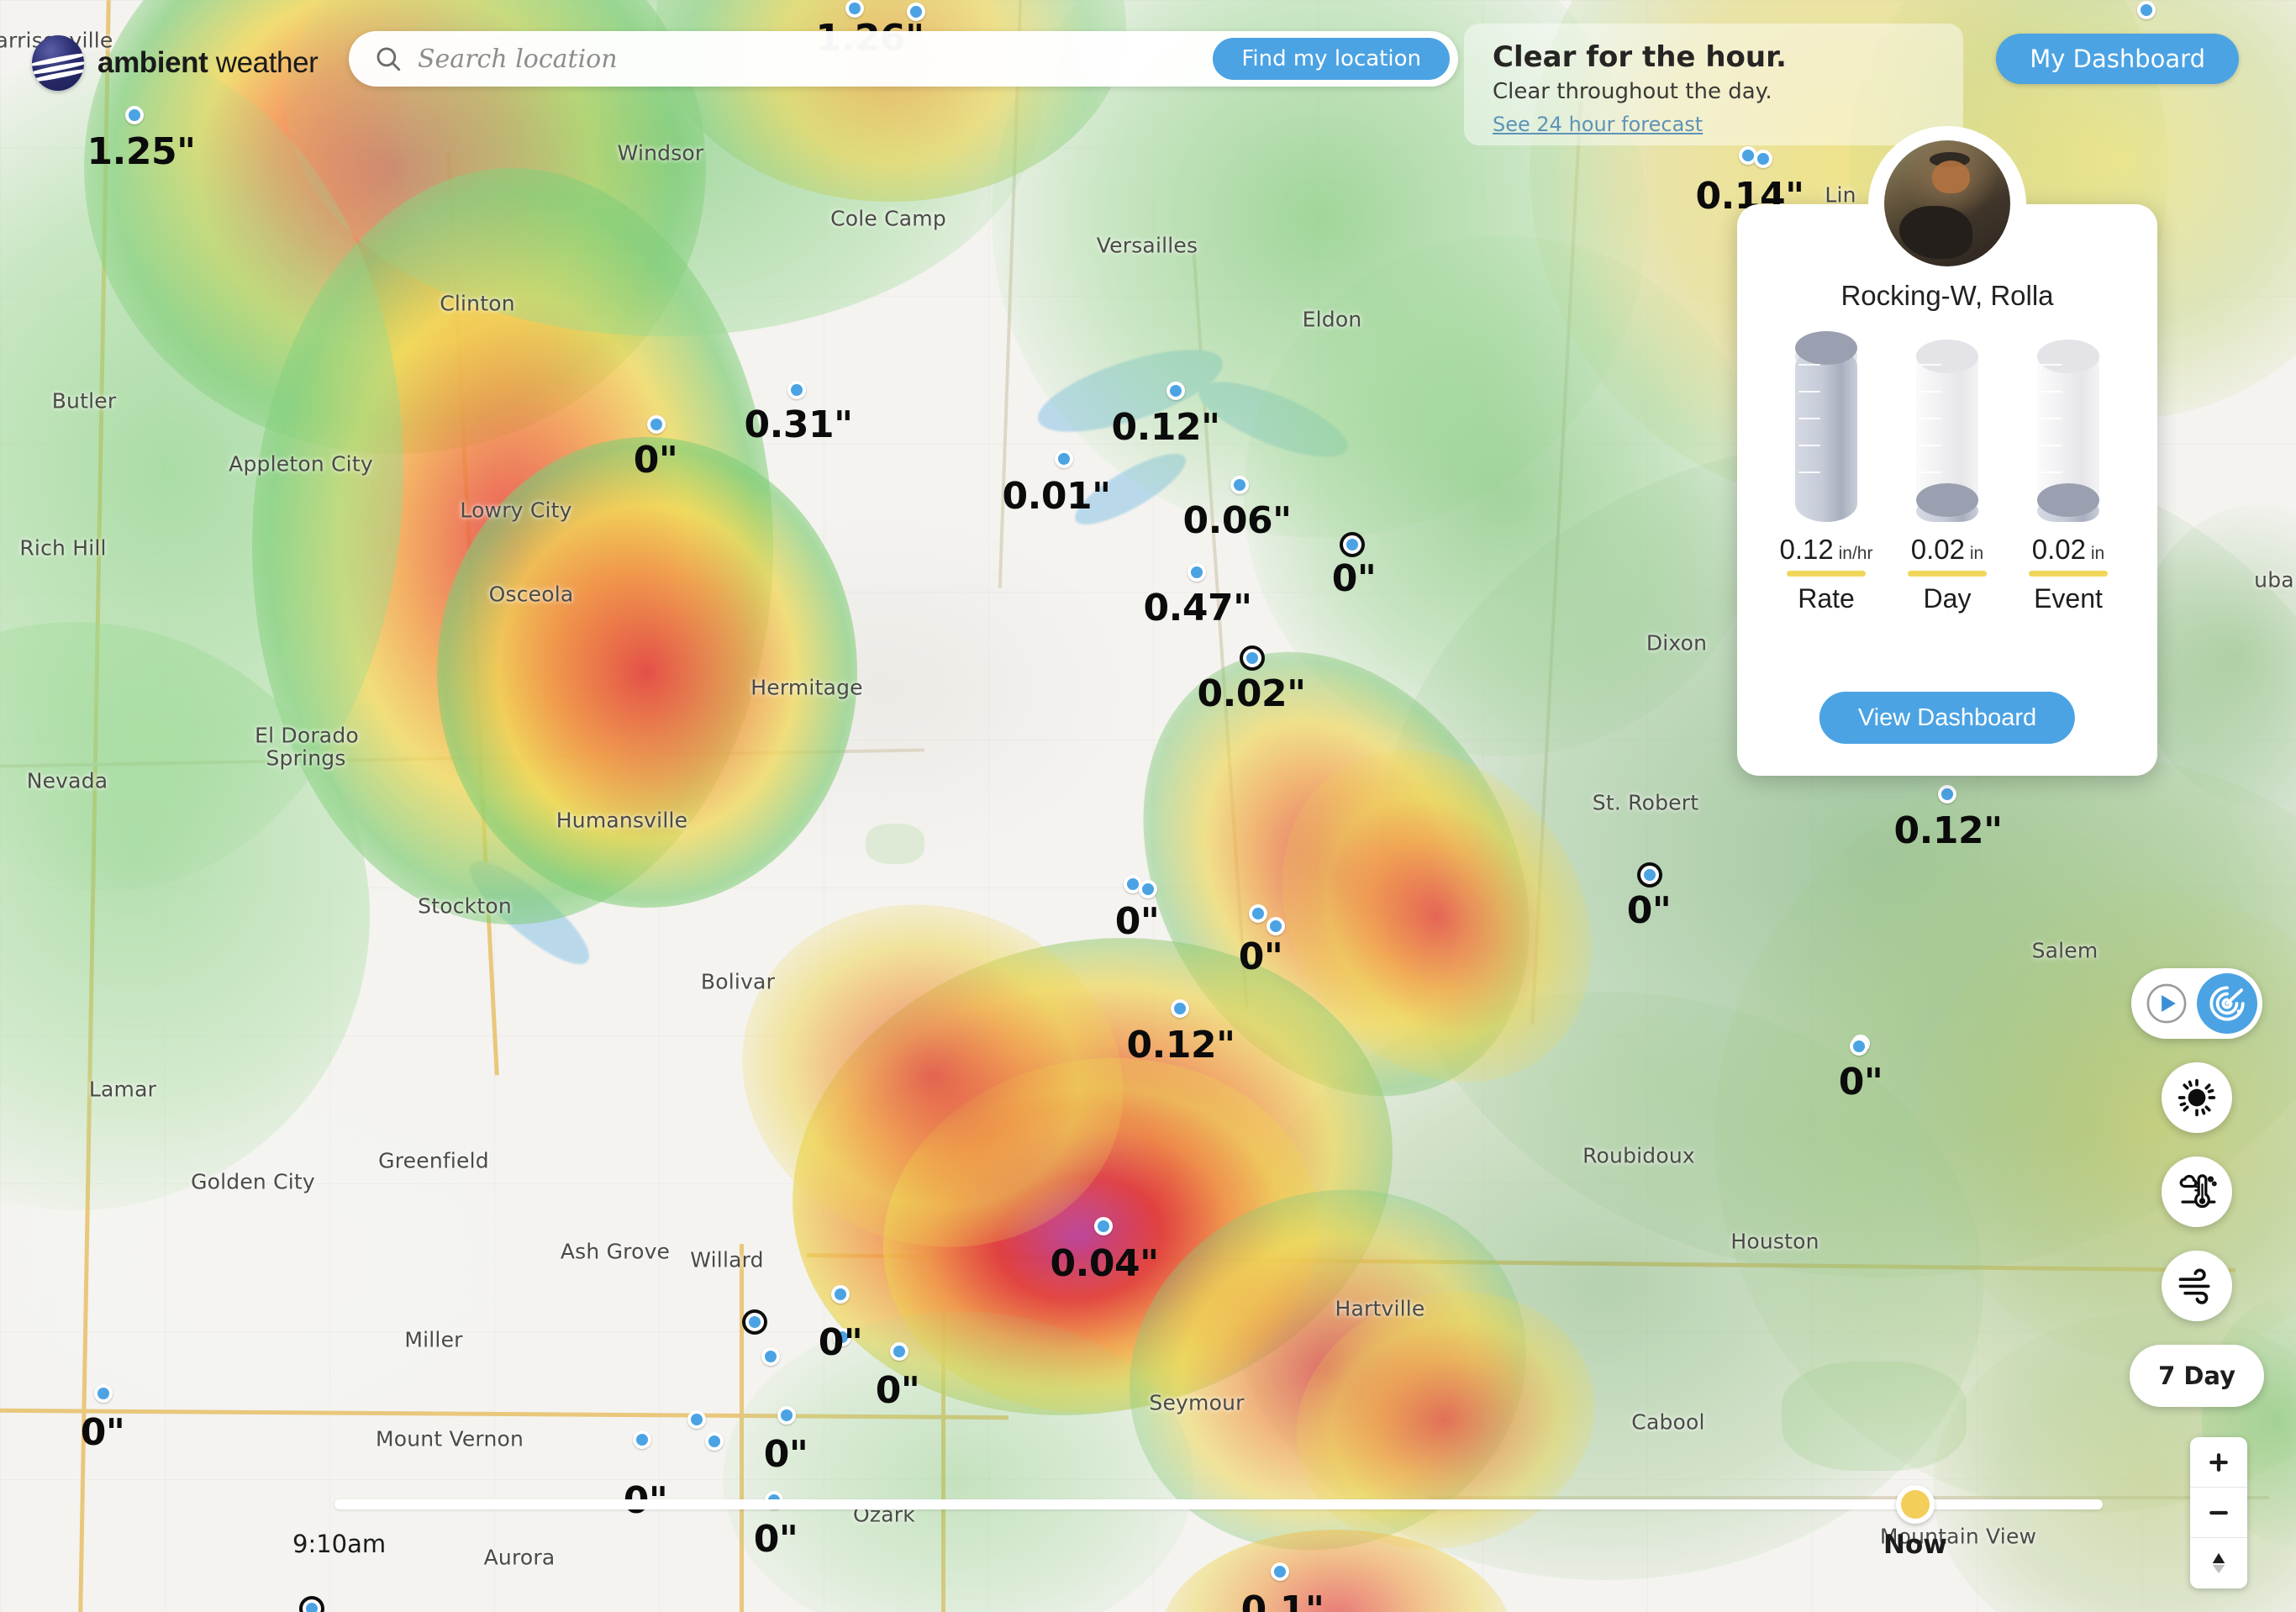 This screenshot has height=1612, width=2296. What do you see at coordinates (2197, 1097) in the screenshot?
I see `solar-layer-button` at bounding box center [2197, 1097].